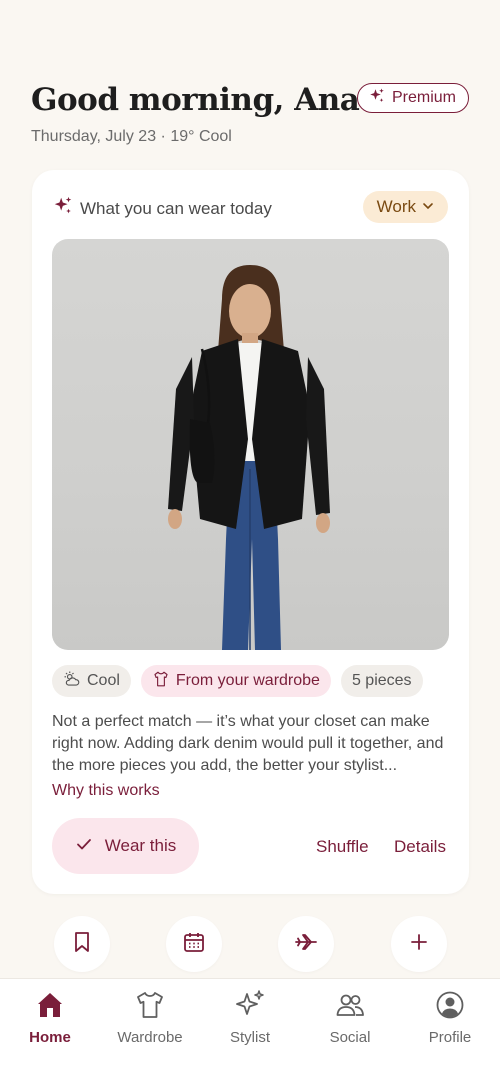 This screenshot has width=500, height=1085. What do you see at coordinates (247, 680) in the screenshot?
I see `wardrobe-chip-label: From your wardrobe` at bounding box center [247, 680].